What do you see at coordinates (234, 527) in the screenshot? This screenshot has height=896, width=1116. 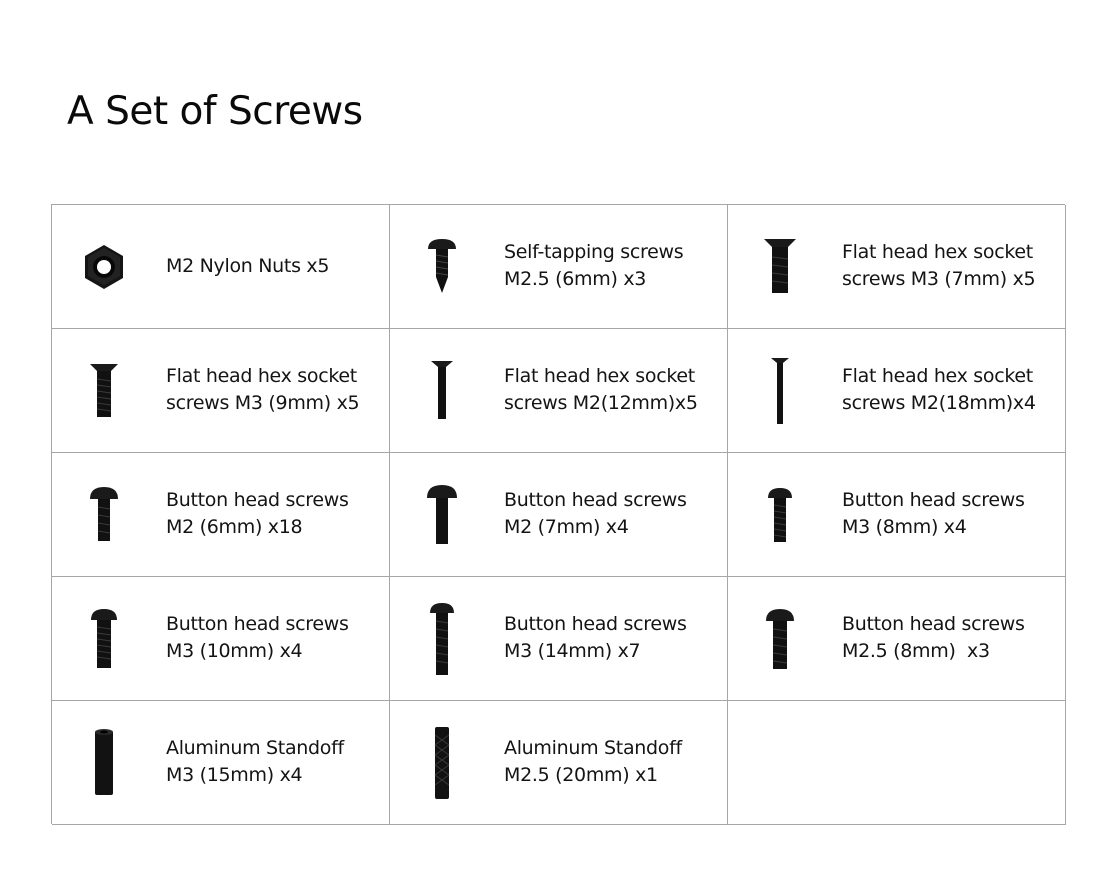 I see `part-label-line: M2 (6mm) x18` at bounding box center [234, 527].